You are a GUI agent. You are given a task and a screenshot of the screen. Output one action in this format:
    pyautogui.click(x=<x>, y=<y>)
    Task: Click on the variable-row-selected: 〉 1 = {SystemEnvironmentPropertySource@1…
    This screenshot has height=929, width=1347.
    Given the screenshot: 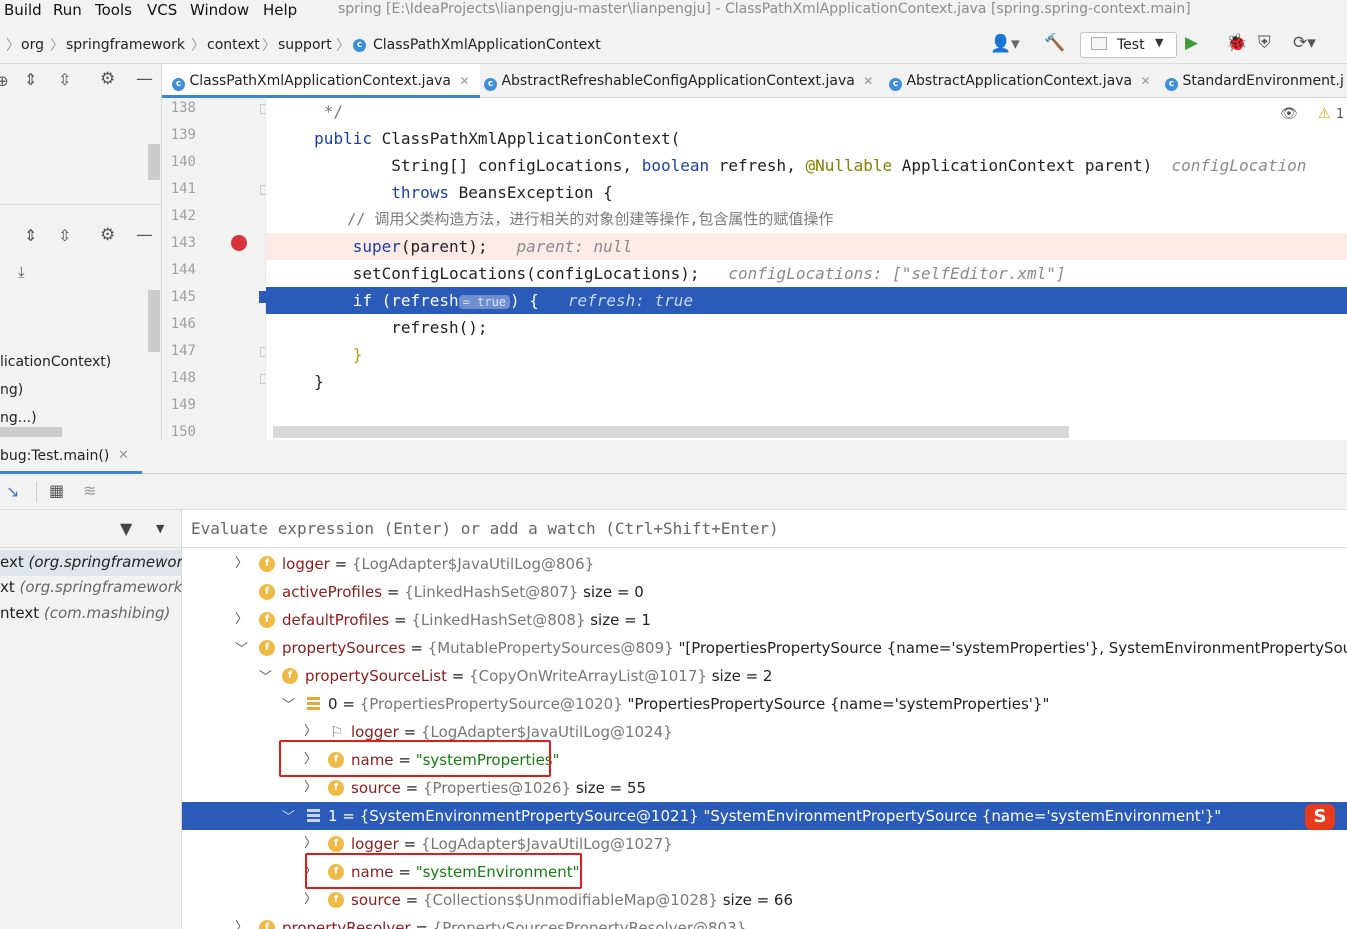 What is the action you would take?
    pyautogui.click(x=764, y=816)
    